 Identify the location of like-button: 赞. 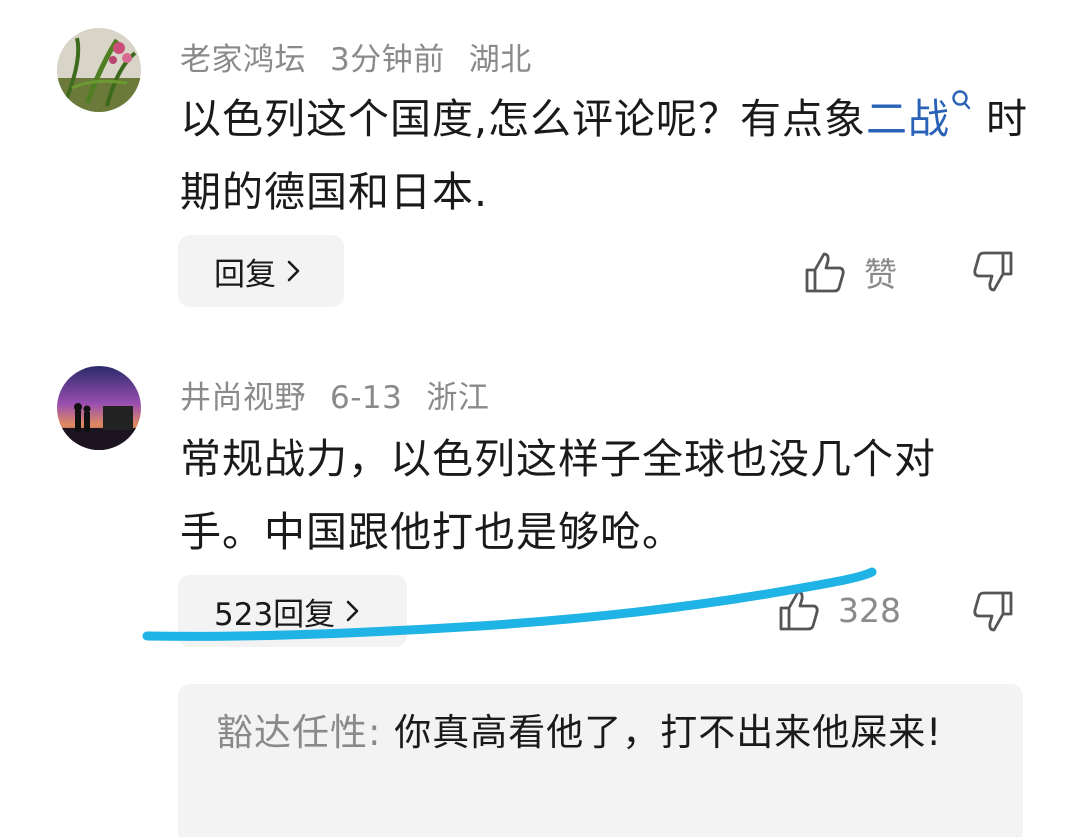
(850, 272).